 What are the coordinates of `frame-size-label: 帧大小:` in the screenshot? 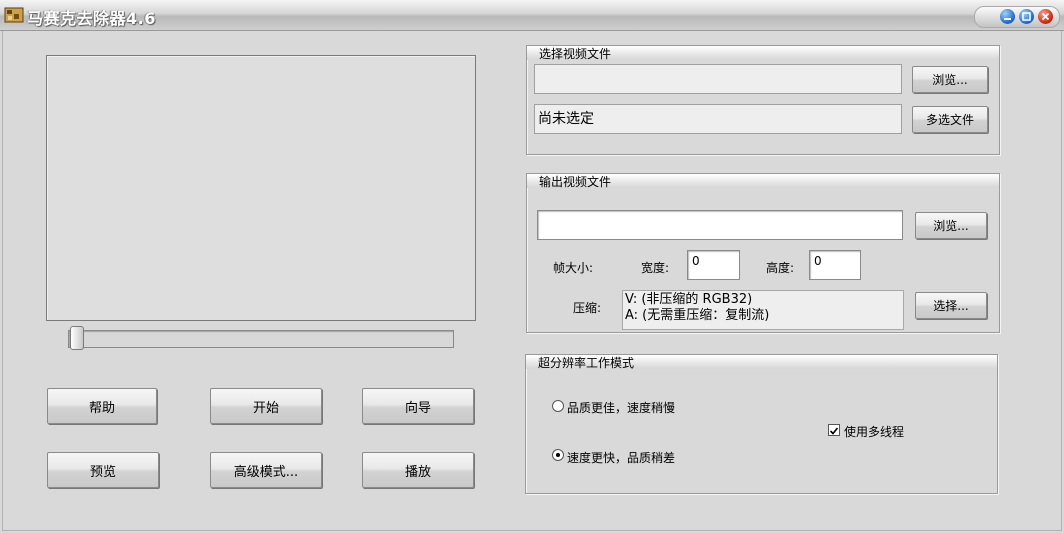 It's located at (573, 268).